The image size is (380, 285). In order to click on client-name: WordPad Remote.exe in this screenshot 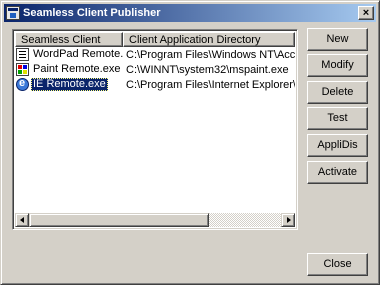, I will do `click(78, 54)`.